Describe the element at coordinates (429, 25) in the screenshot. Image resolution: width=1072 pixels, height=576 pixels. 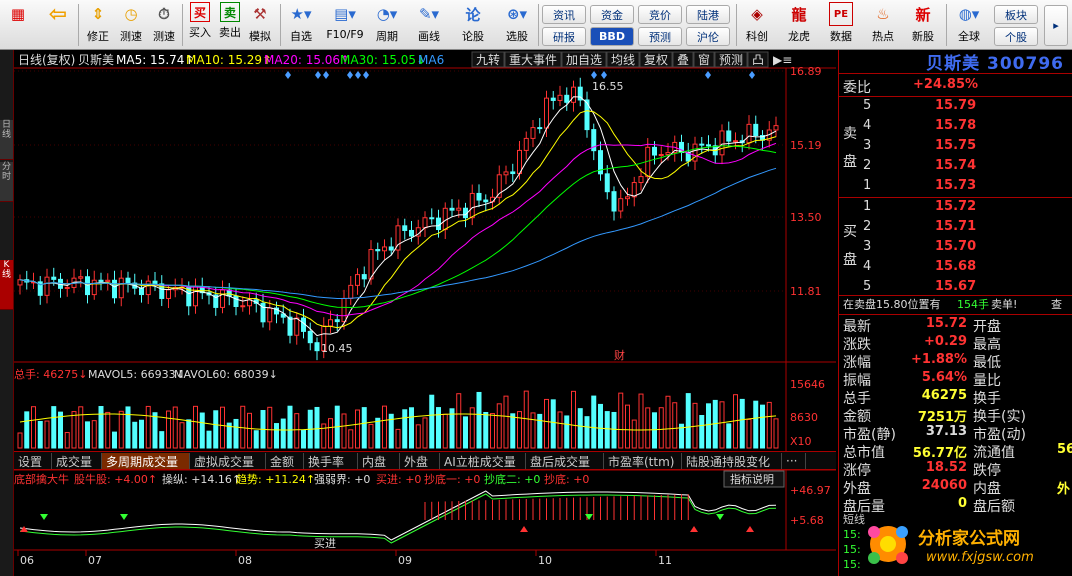
I see `draw-line-button: ✎▾ 画线` at that location.